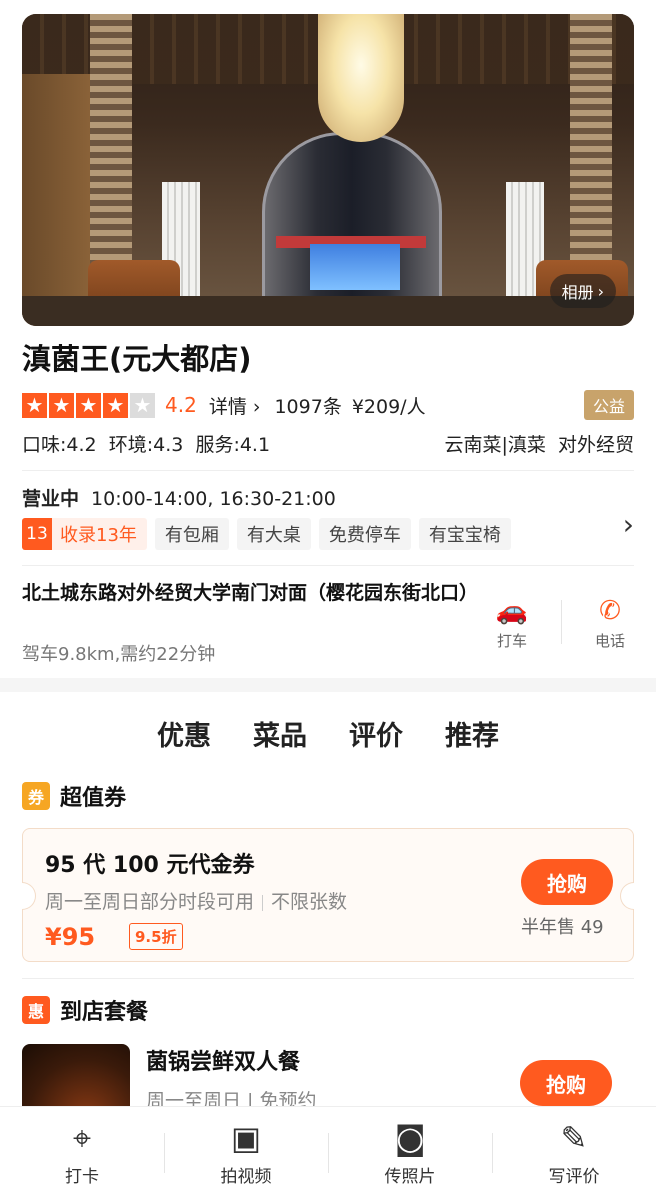 The width and height of the screenshot is (656, 1200). What do you see at coordinates (410, 1177) in the screenshot?
I see `photo-label: 传照片` at bounding box center [410, 1177].